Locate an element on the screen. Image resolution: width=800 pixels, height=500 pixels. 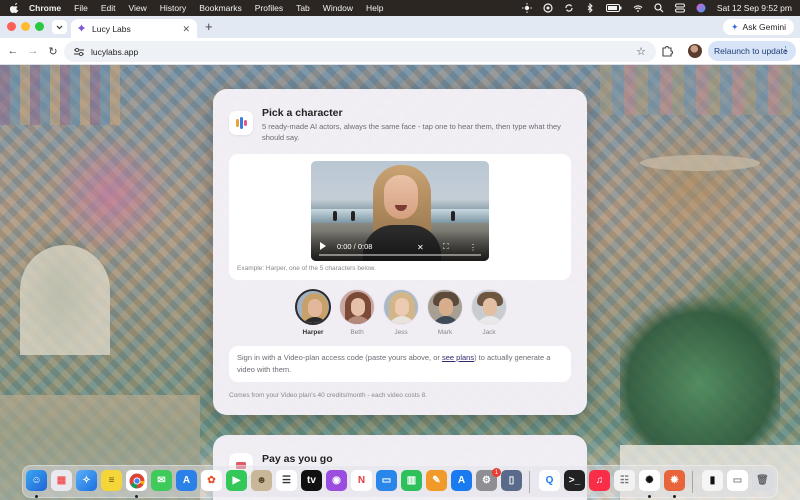
siri-icon is located at coordinates (701, 8).